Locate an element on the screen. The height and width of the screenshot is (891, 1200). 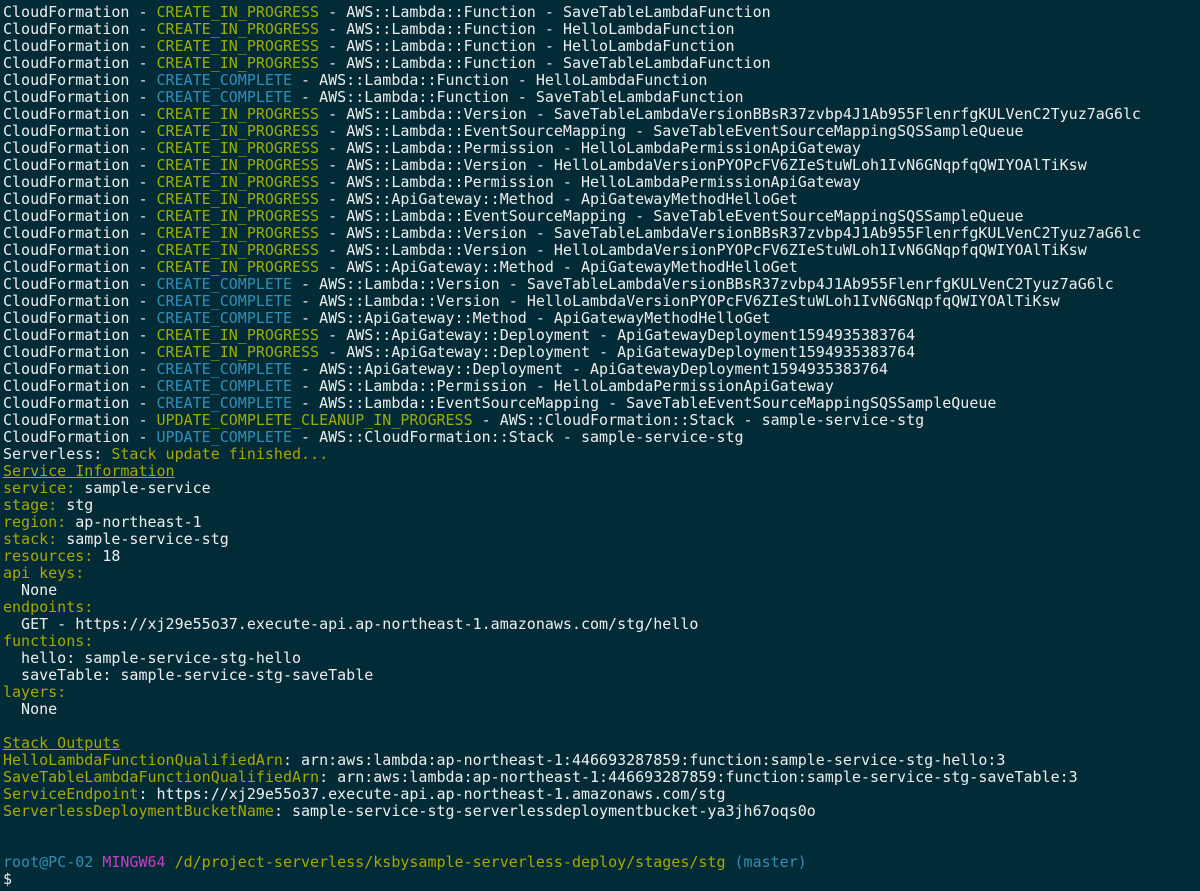
resources-key: resources: is located at coordinates (48, 556).